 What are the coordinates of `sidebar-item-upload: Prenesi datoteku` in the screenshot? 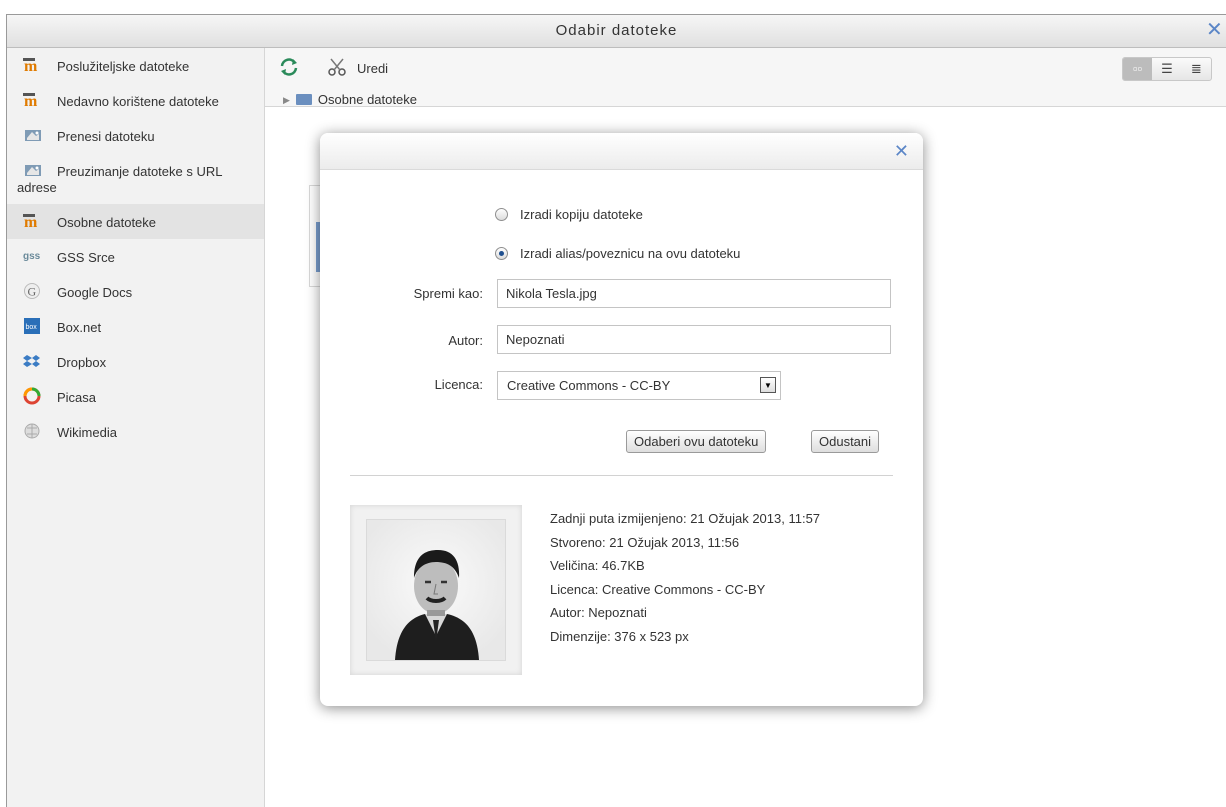 It's located at (135, 135).